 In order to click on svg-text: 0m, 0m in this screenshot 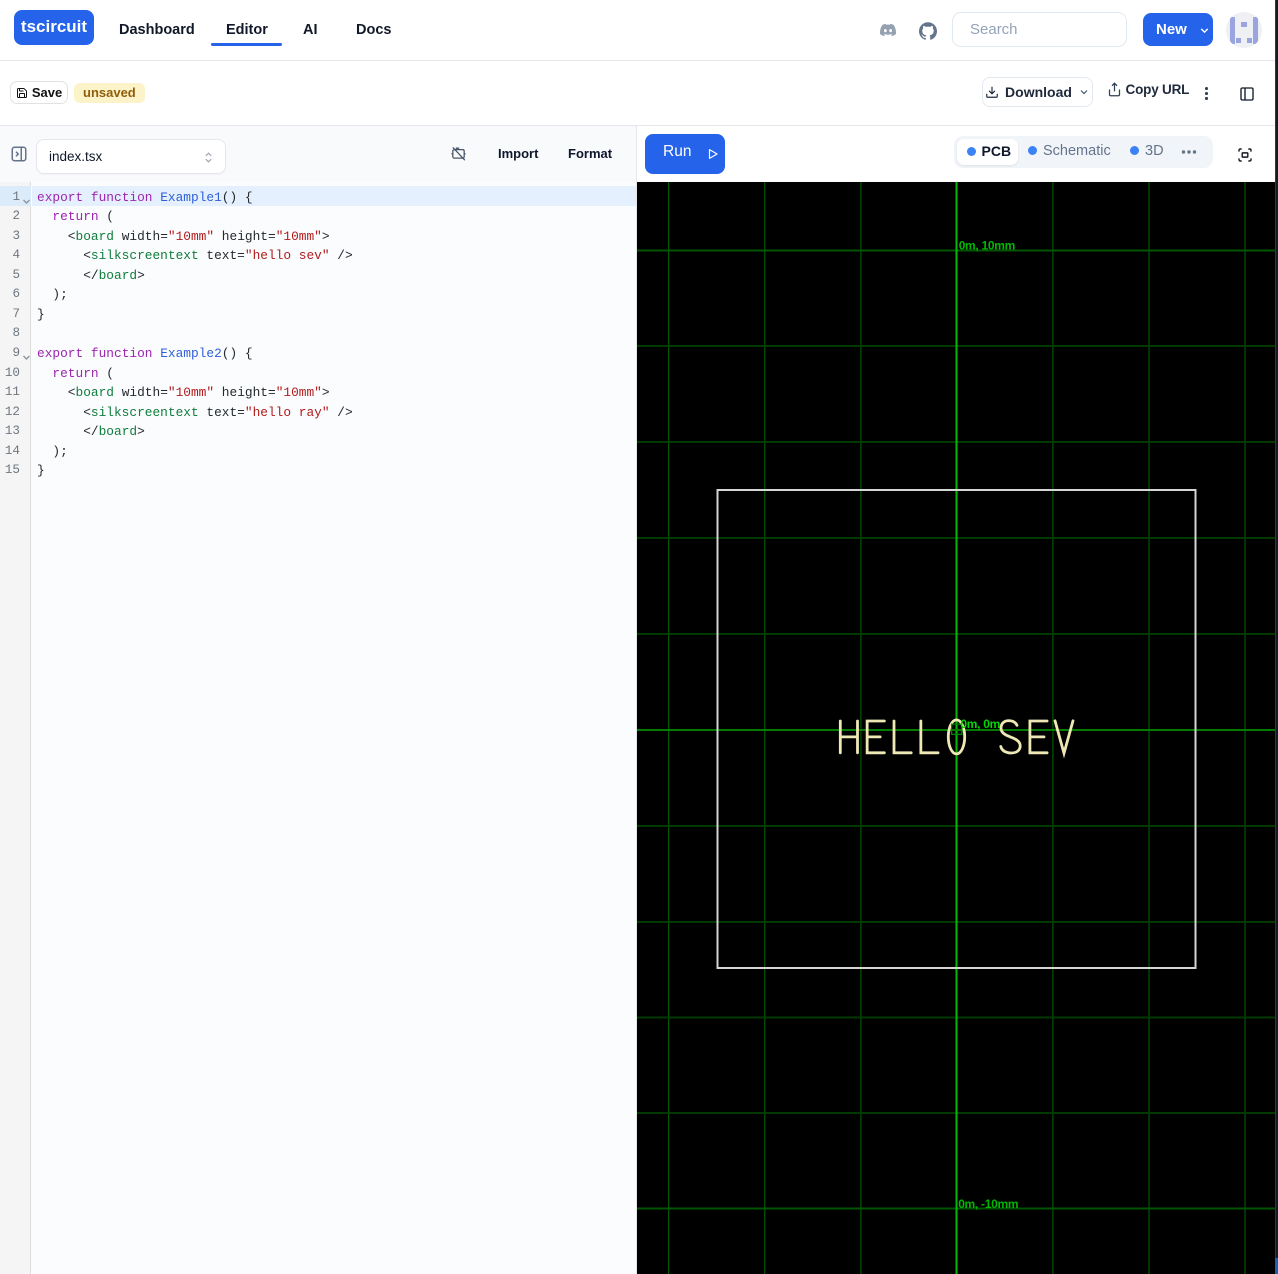, I will do `click(980, 724)`.